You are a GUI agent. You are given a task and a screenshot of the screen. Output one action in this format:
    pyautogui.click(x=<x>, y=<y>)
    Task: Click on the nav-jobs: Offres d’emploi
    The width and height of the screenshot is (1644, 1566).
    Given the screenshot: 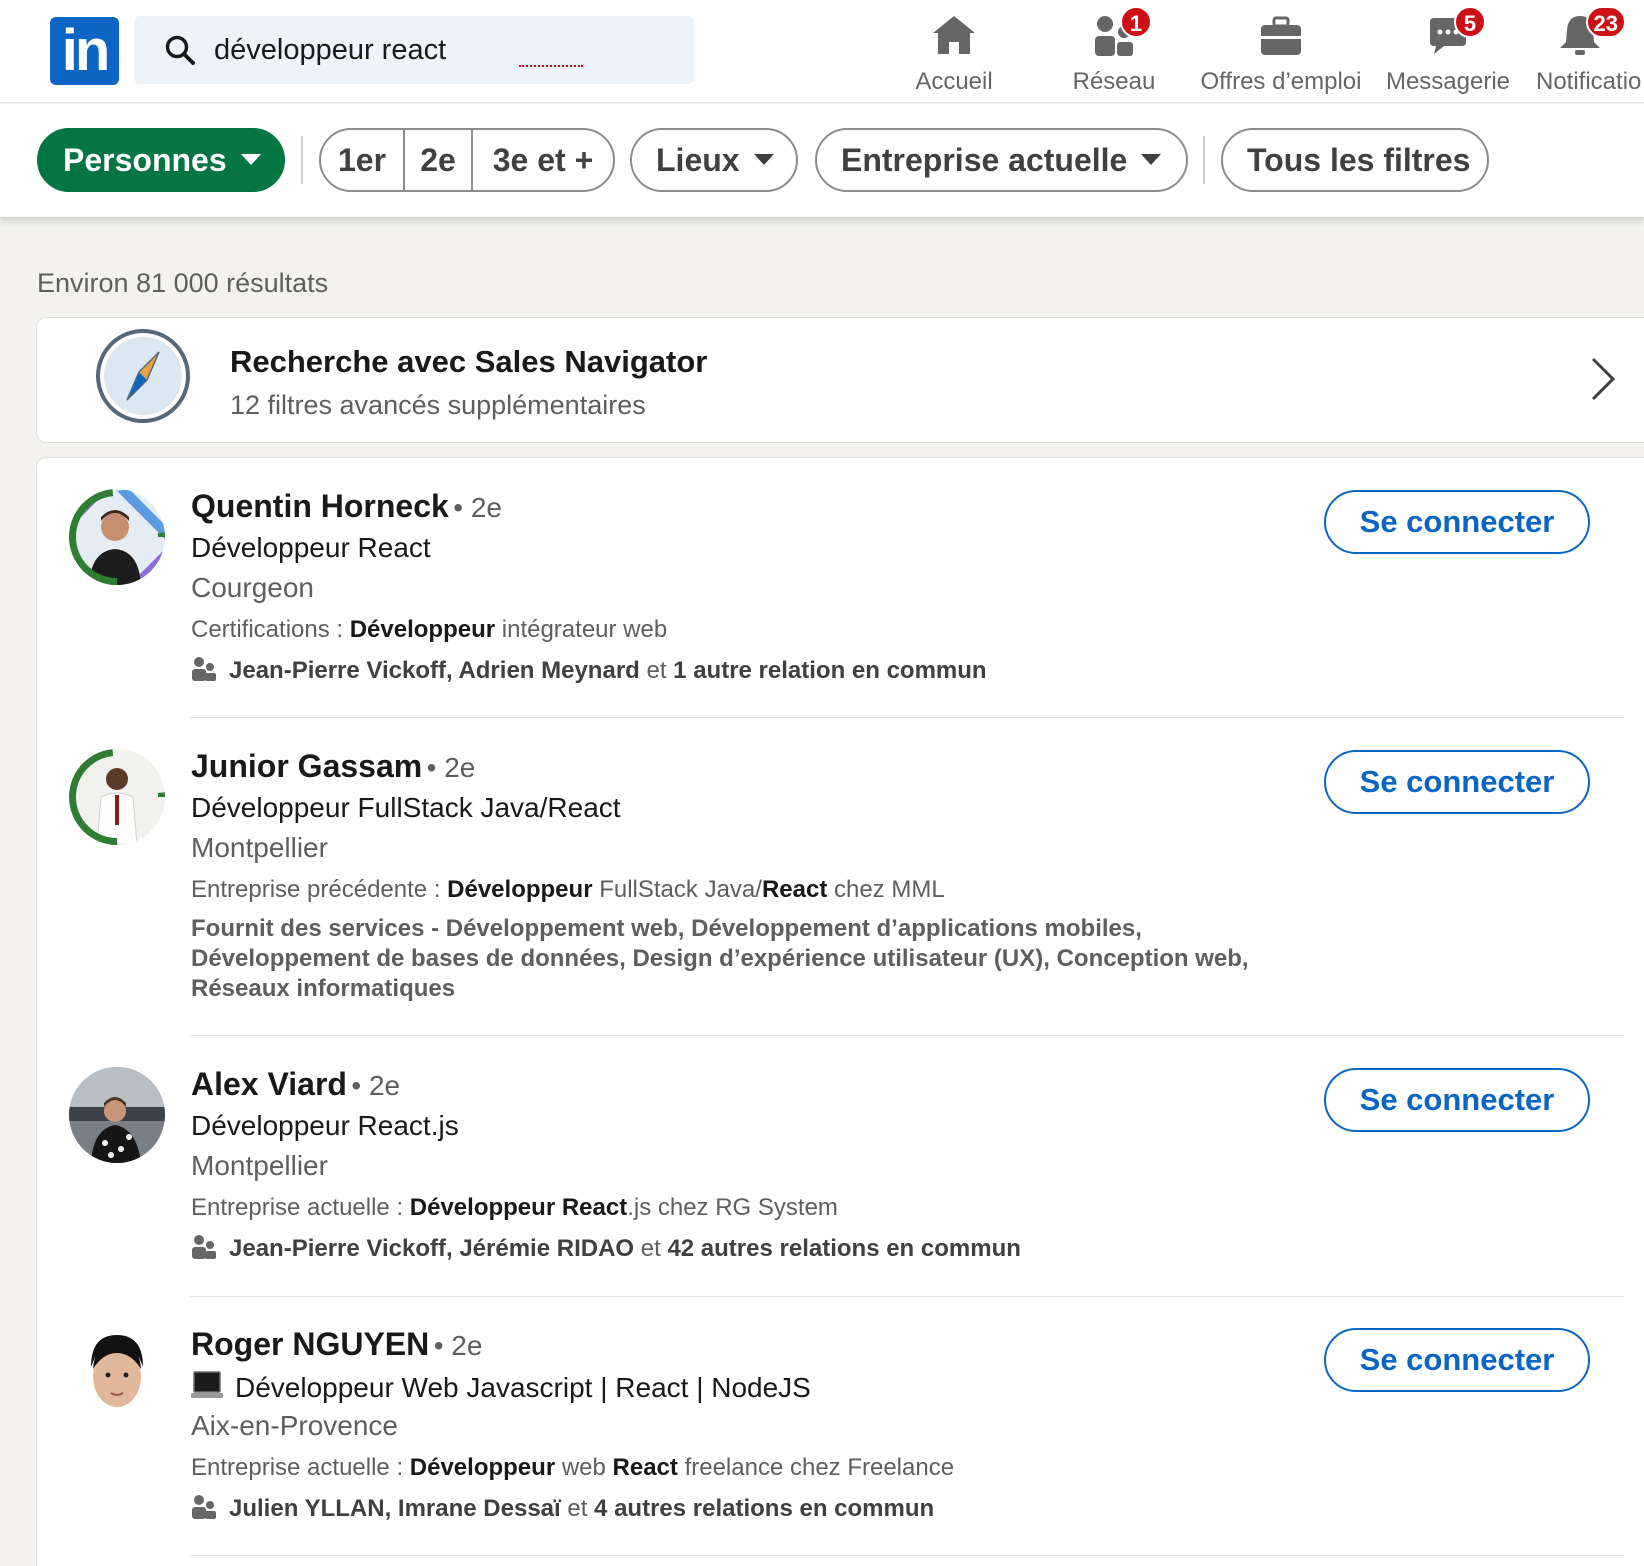 What is the action you would take?
    pyautogui.click(x=1281, y=53)
    